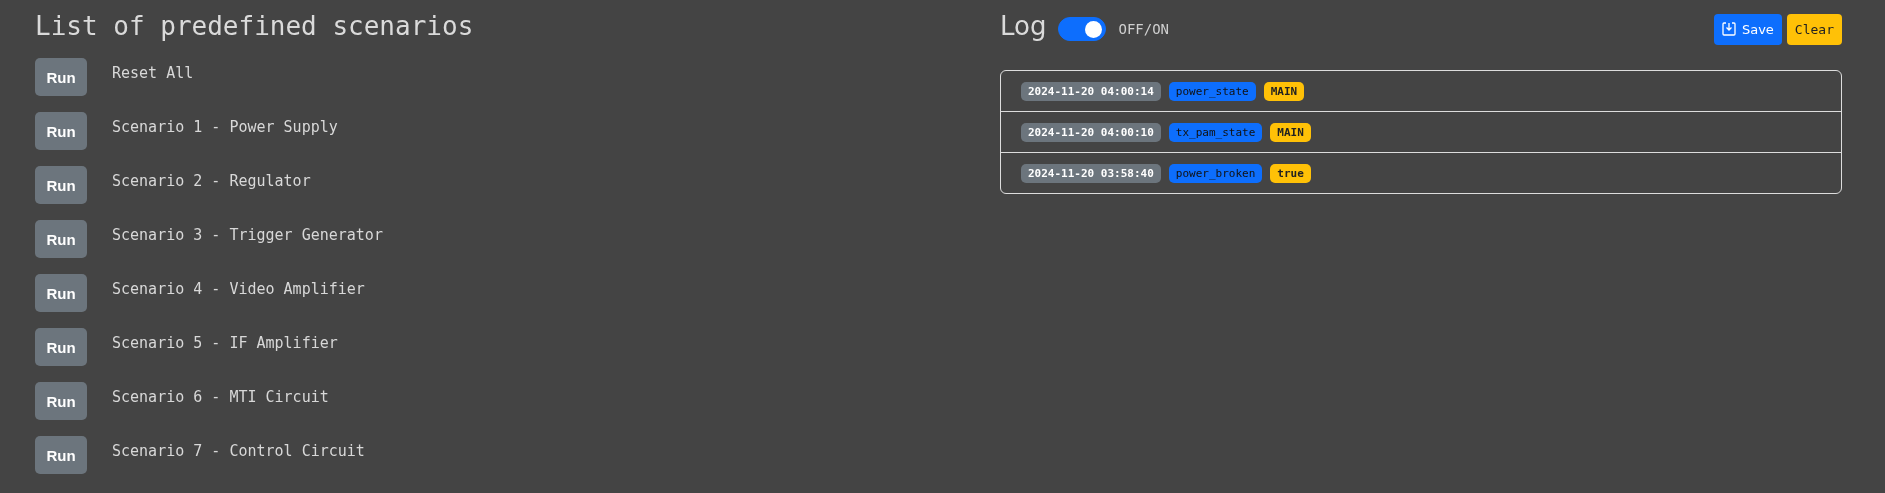 This screenshot has height=493, width=1885. Describe the element at coordinates (238, 289) in the screenshot. I see `scenario-label: Scenario 4 - Video Amplifier` at that location.